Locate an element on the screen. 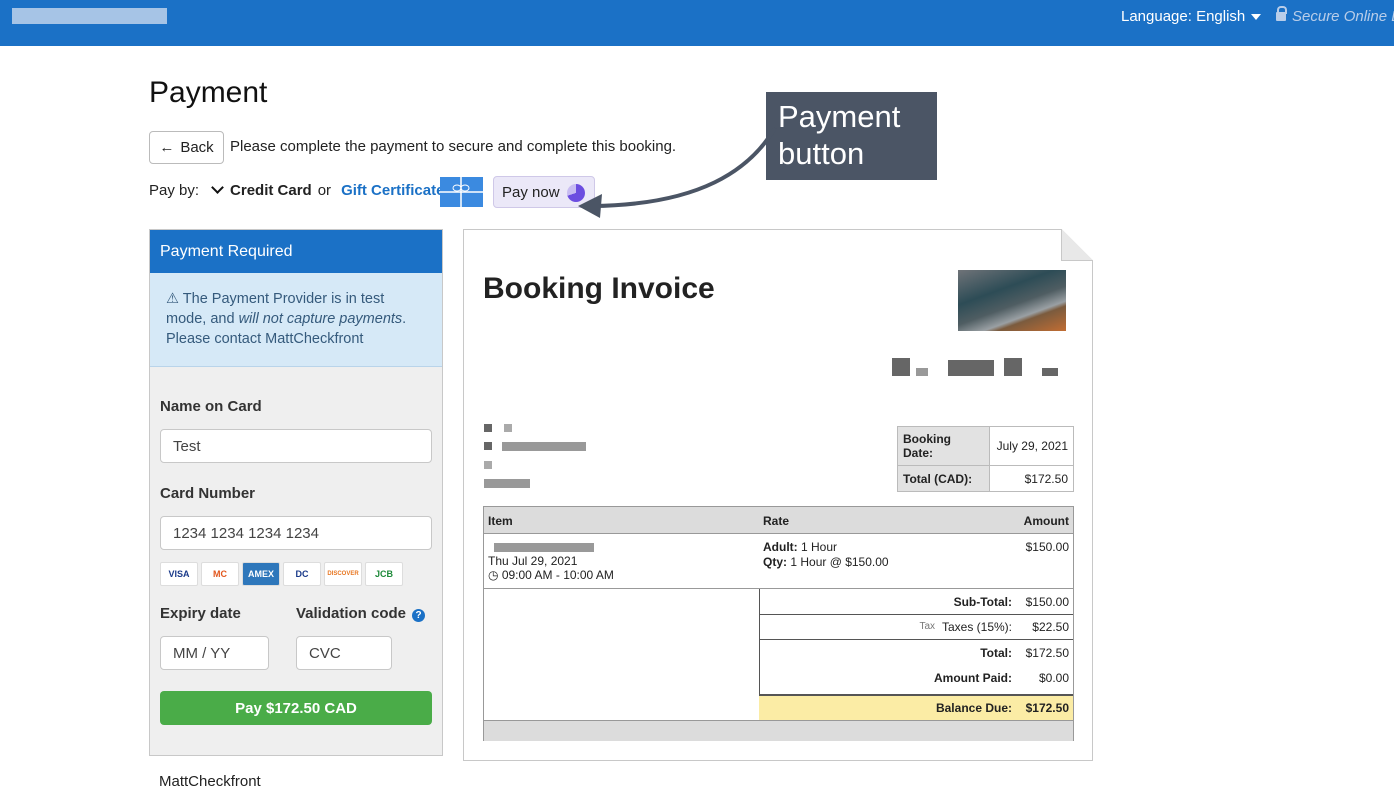  balance-due-row: Balance Due: $172.50 is located at coordinates (916, 707).